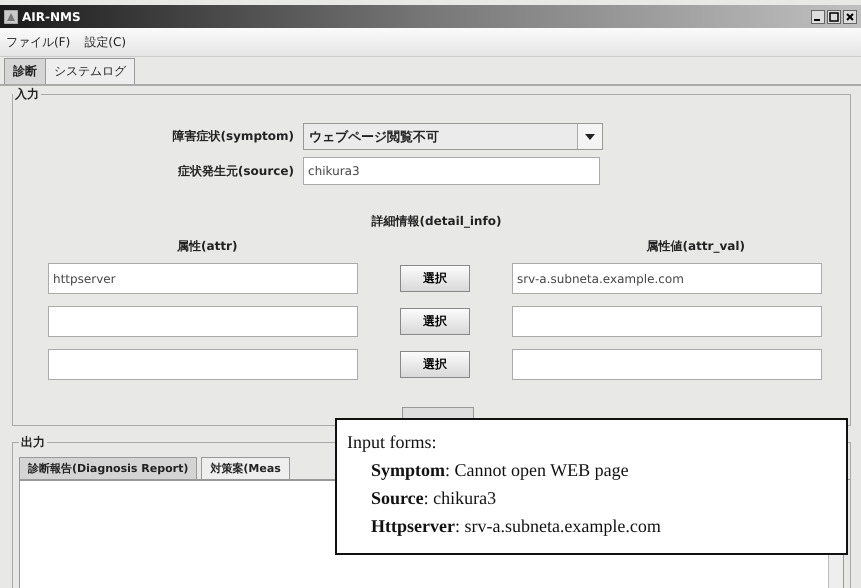  I want to click on annotation-line: Httpserver: srv-a.subneta.example.com, so click(516, 526).